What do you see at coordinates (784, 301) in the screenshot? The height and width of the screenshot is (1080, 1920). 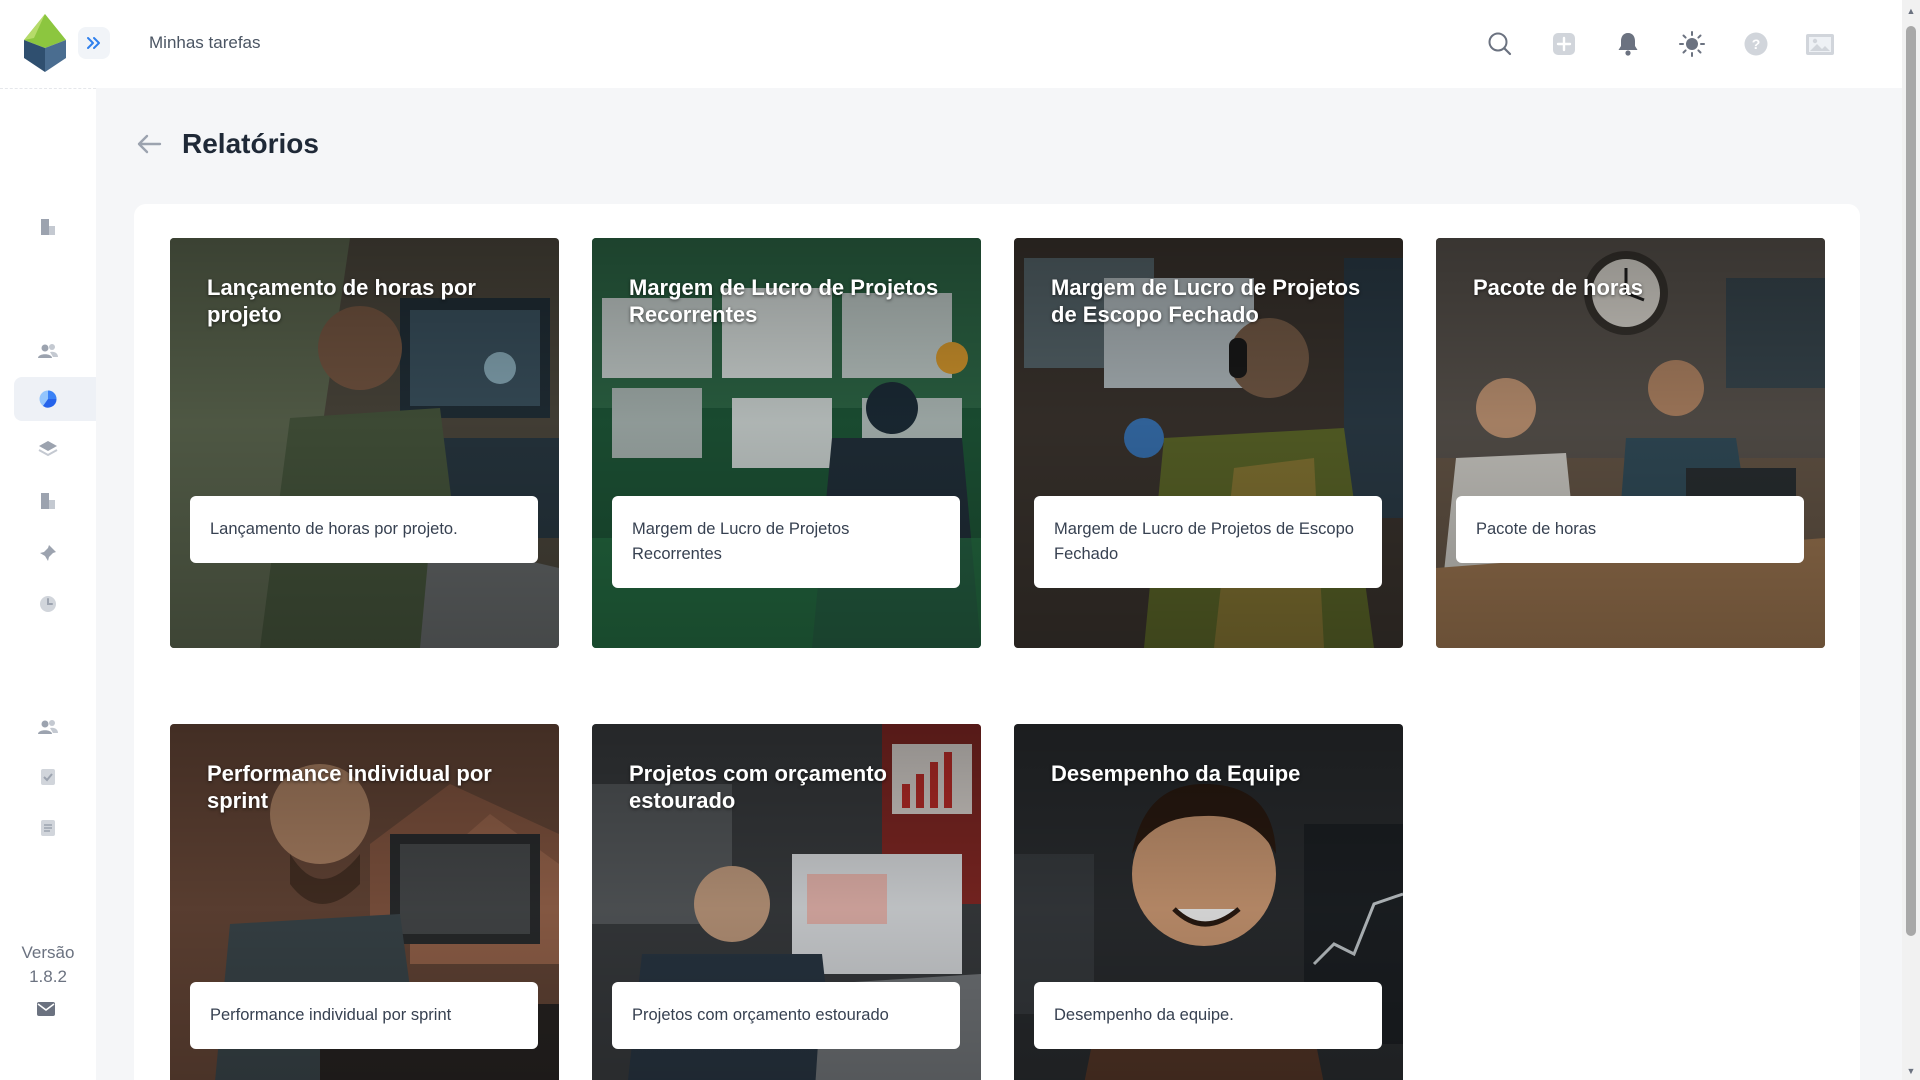 I see `card-title: Margem de Lucro de Projetos Recorrentes` at bounding box center [784, 301].